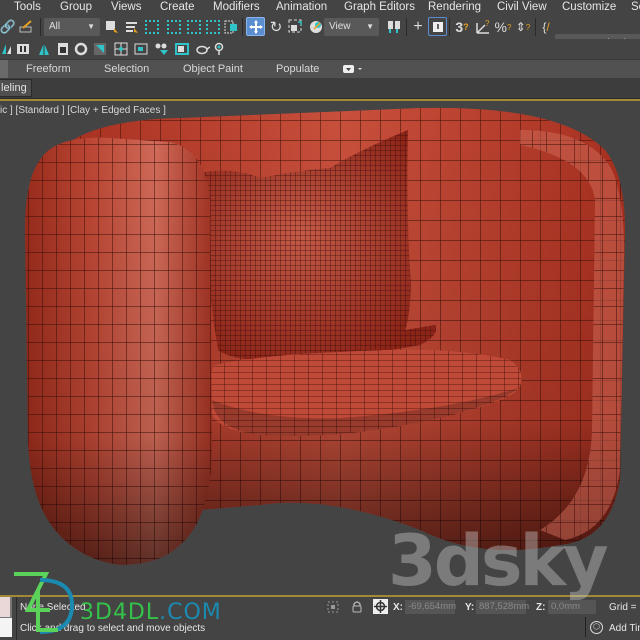 Image resolution: width=640 pixels, height=640 pixels. I want to click on reference-coord-value: View, so click(340, 26).